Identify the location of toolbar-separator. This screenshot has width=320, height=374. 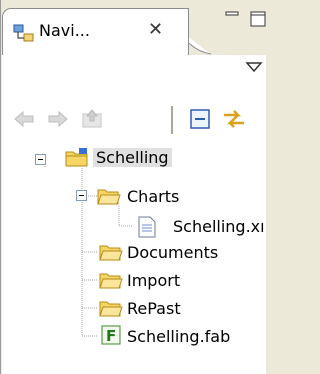
(172, 120).